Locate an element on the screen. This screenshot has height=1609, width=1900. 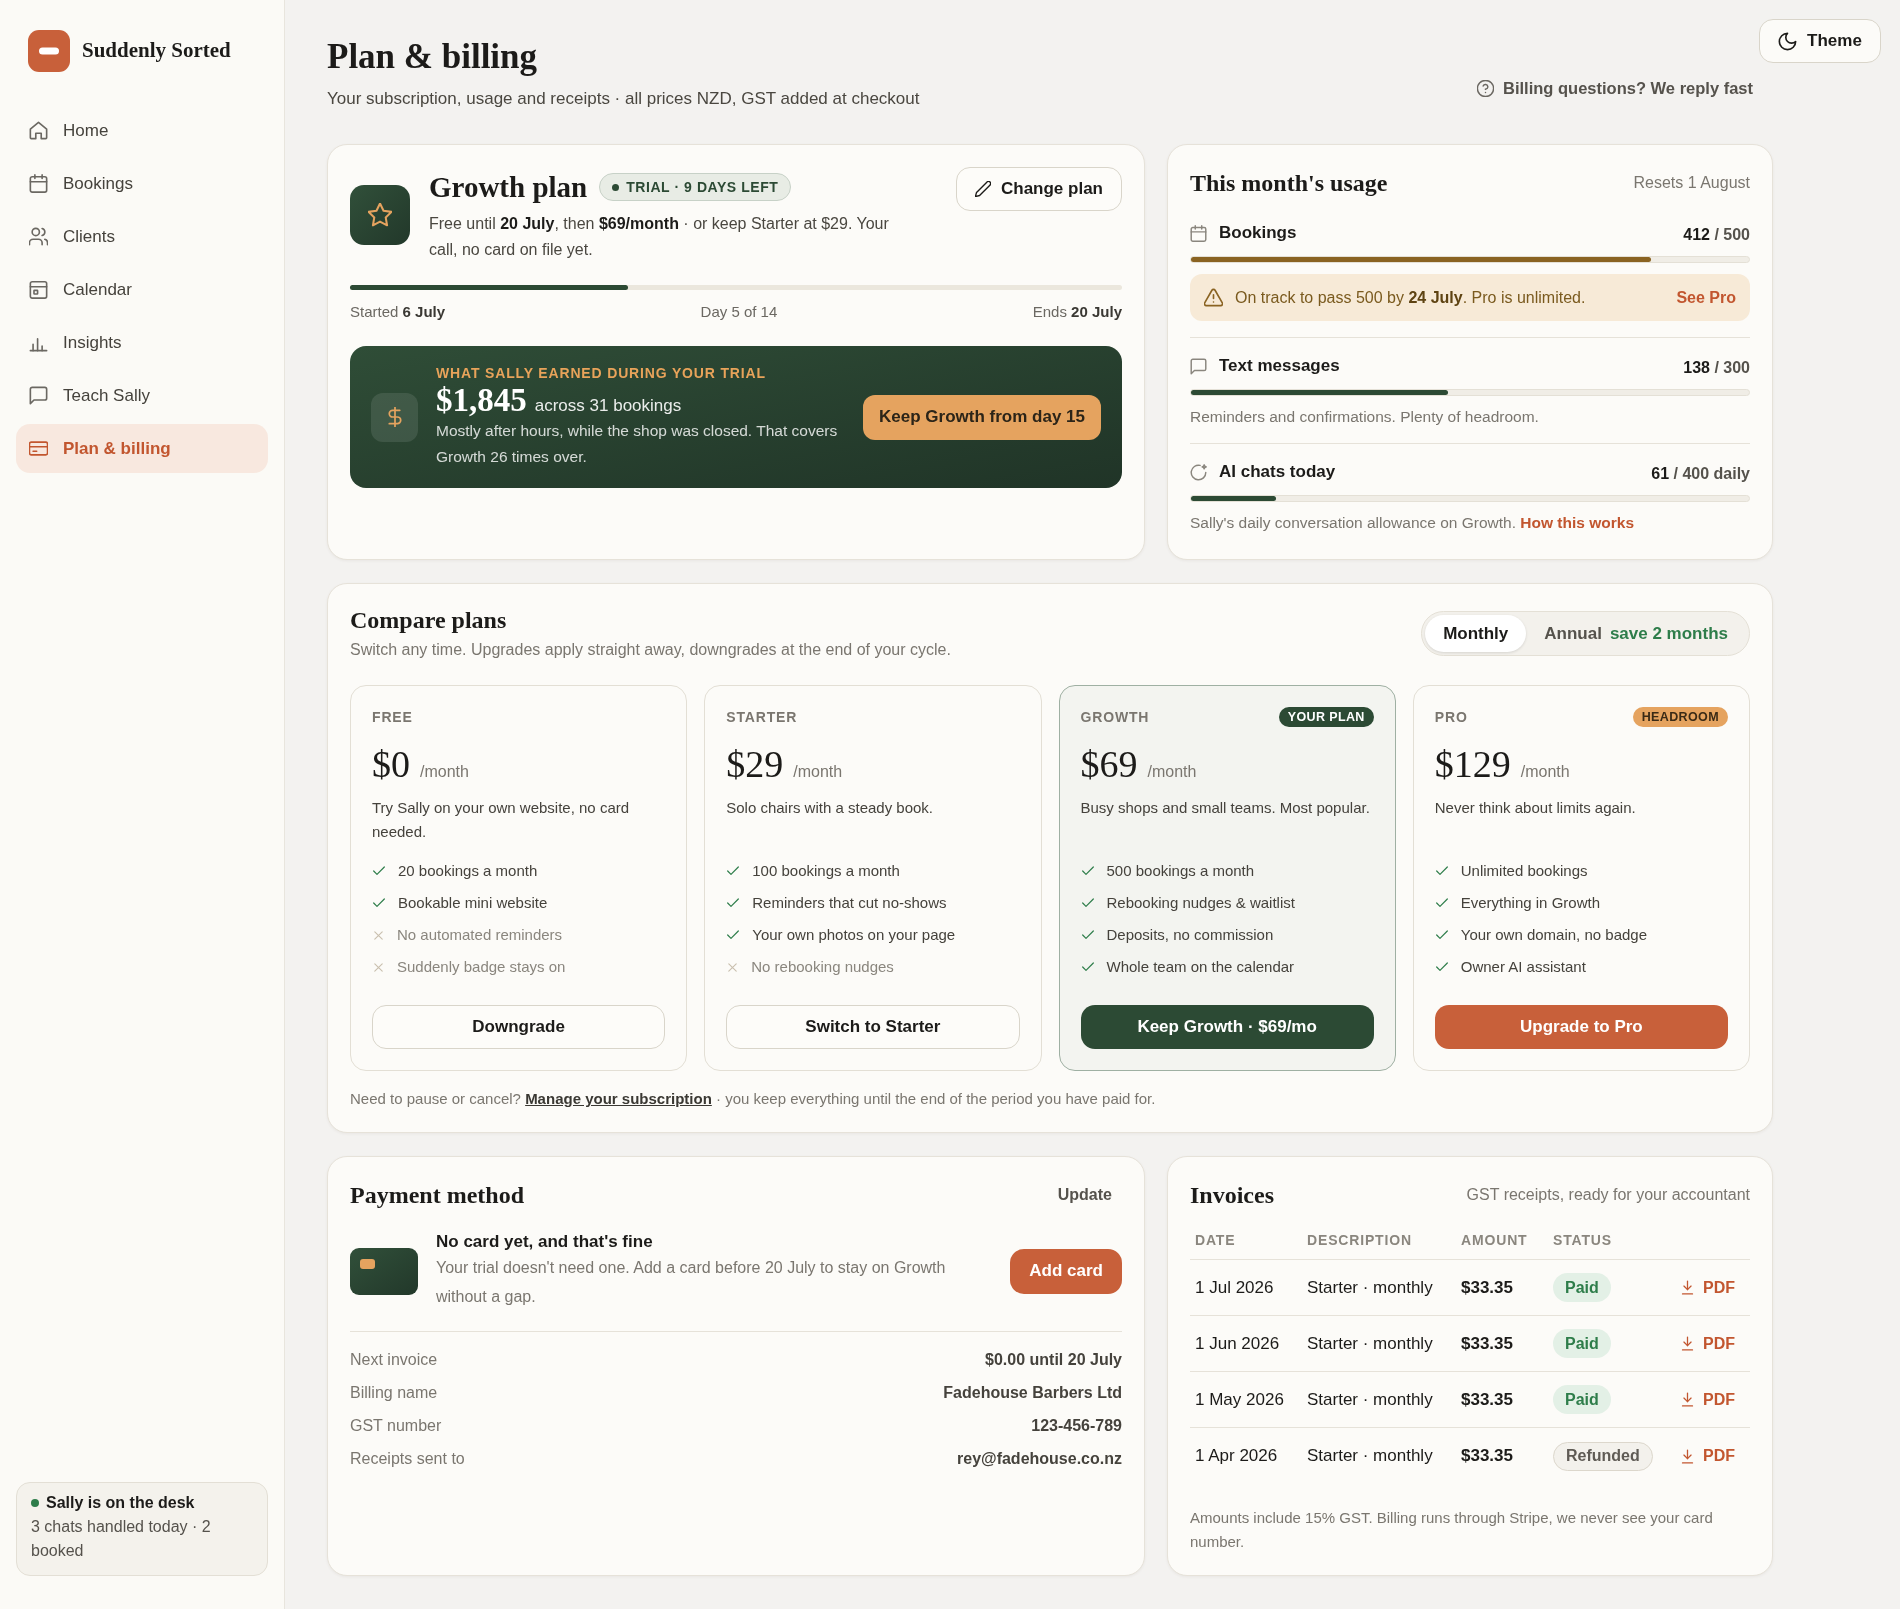
invoice-date: 1 Apr 2026 is located at coordinates (1236, 1456).